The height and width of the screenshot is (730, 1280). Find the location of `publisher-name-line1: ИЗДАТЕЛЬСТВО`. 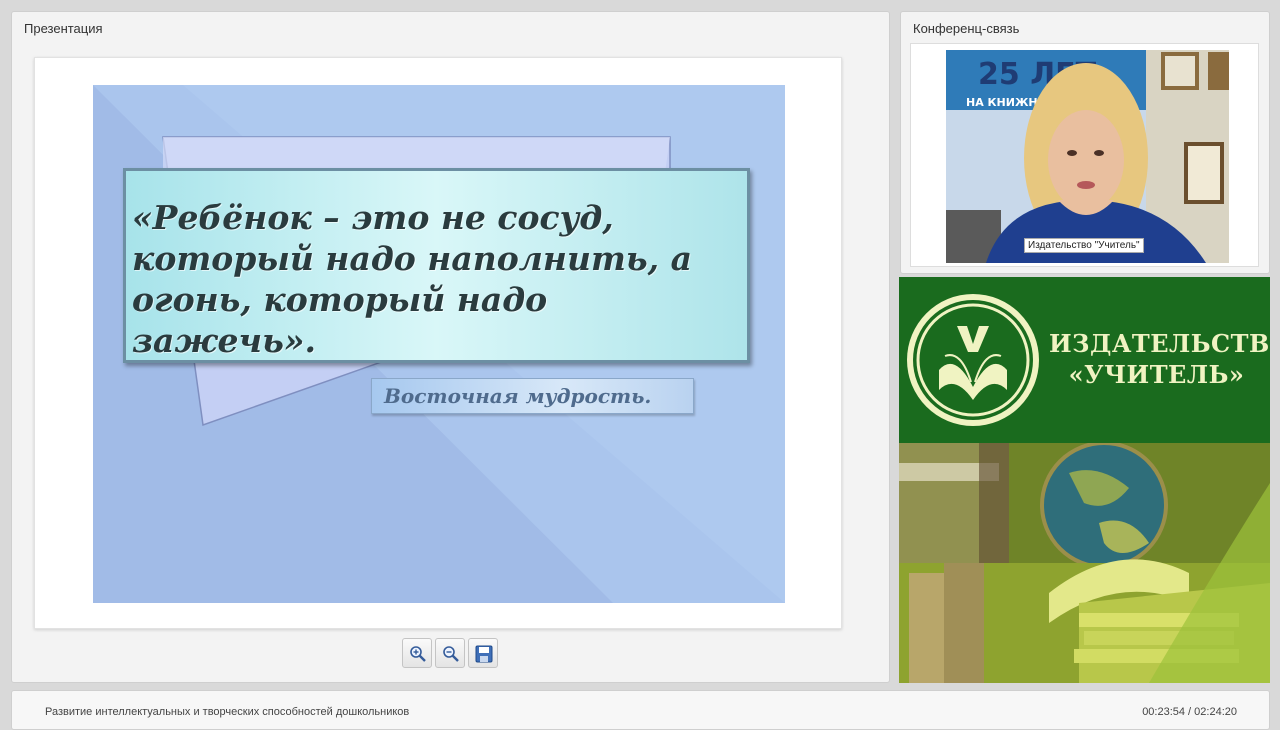

publisher-name-line1: ИЗДАТЕЛЬСТВО is located at coordinates (1159, 343).